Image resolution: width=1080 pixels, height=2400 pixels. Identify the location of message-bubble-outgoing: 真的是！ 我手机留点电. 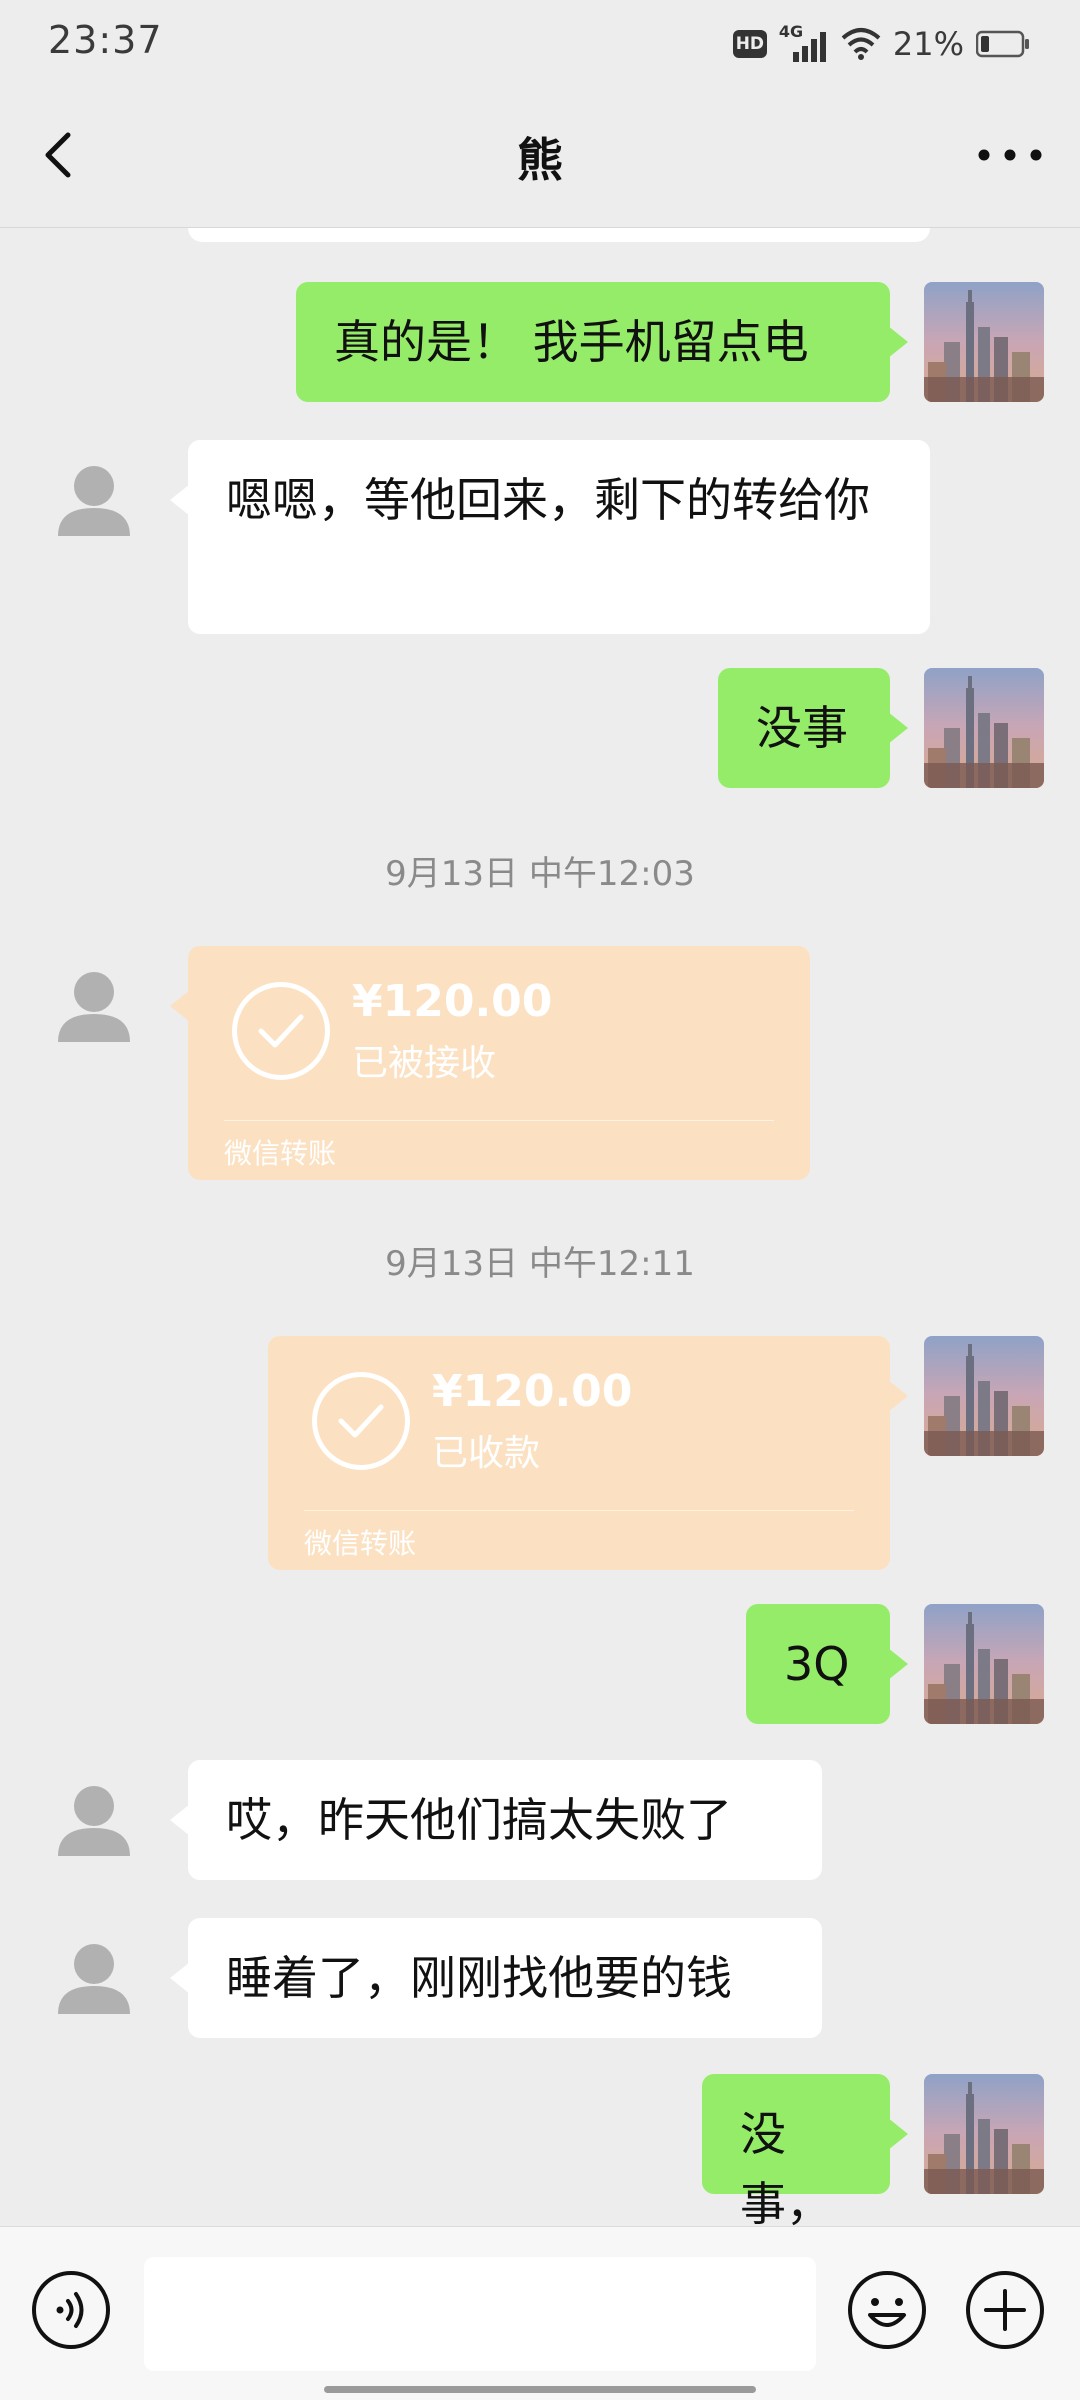
(602, 342).